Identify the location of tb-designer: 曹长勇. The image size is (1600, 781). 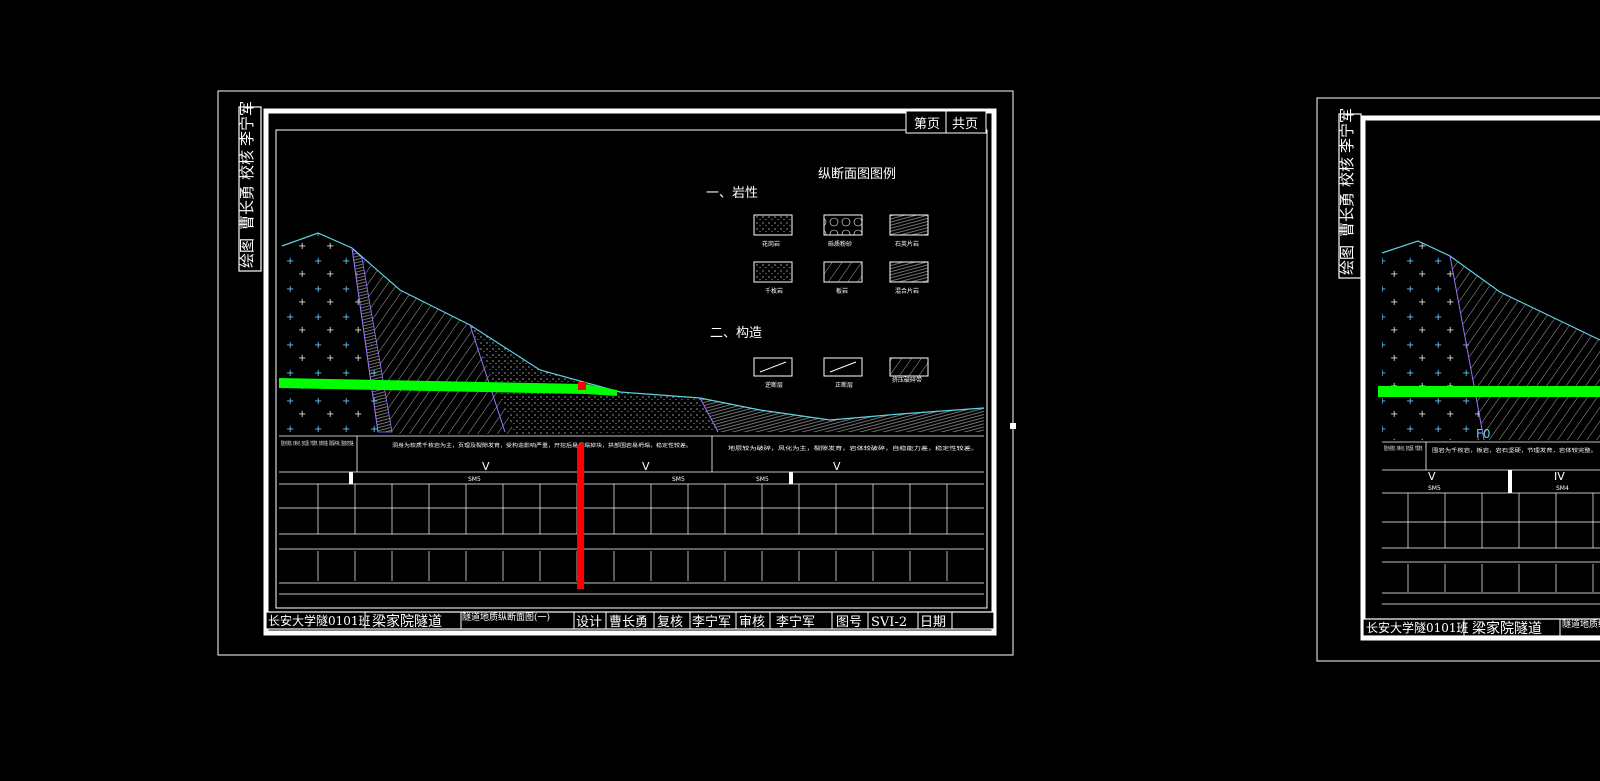
(628, 622).